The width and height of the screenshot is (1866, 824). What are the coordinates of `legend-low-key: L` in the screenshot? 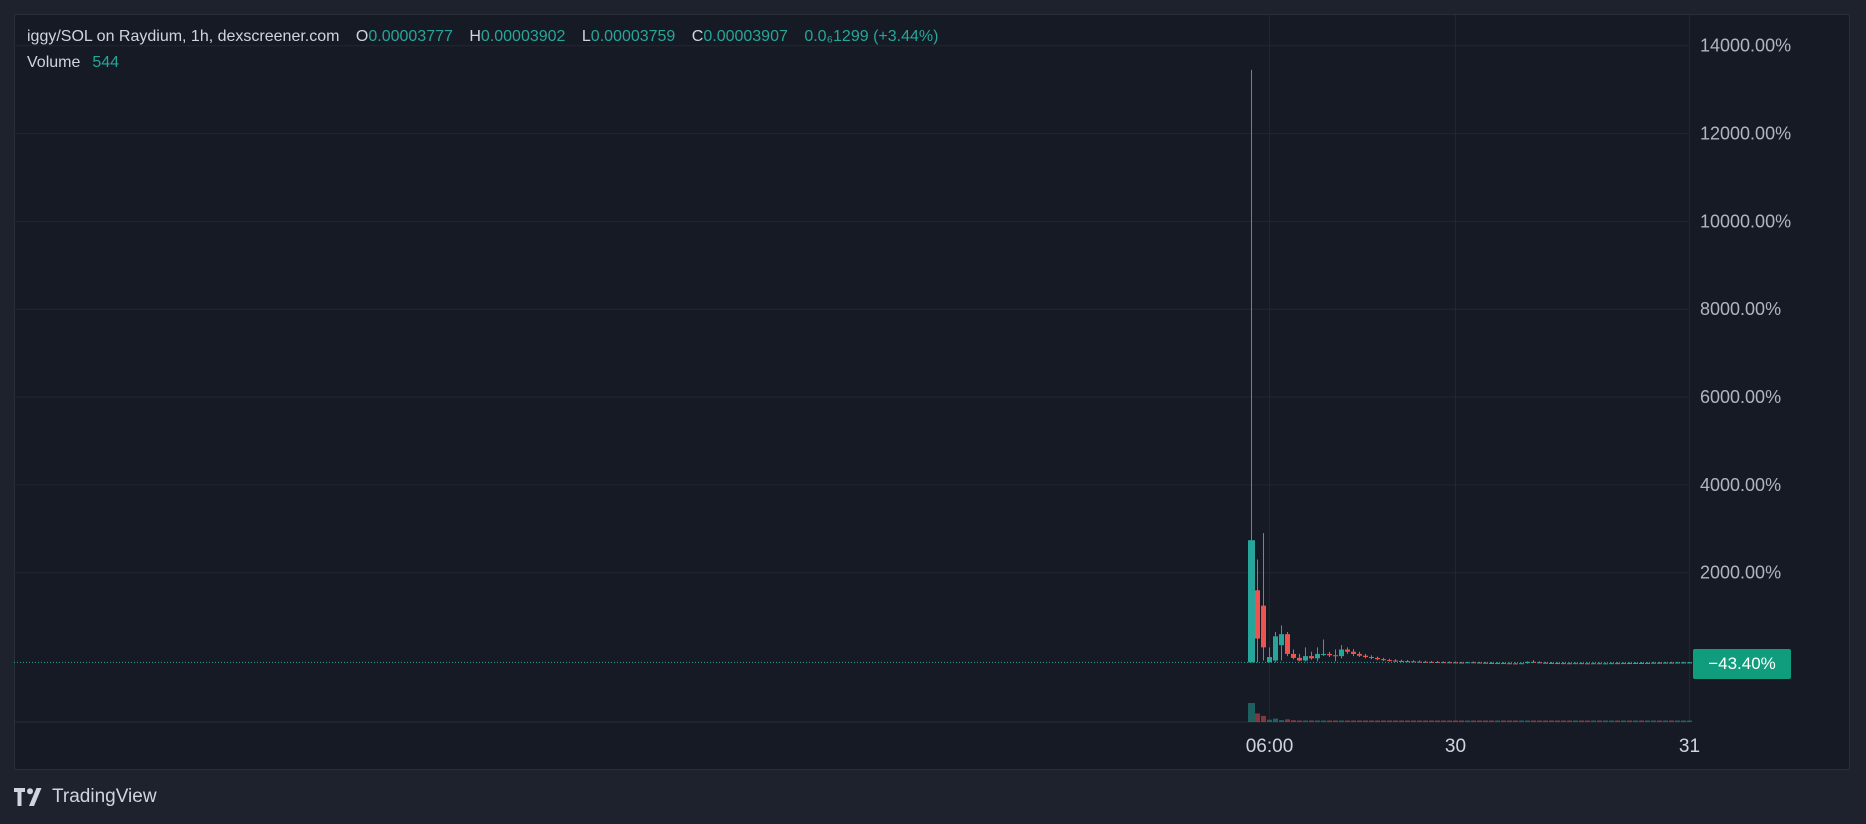 It's located at (586, 36).